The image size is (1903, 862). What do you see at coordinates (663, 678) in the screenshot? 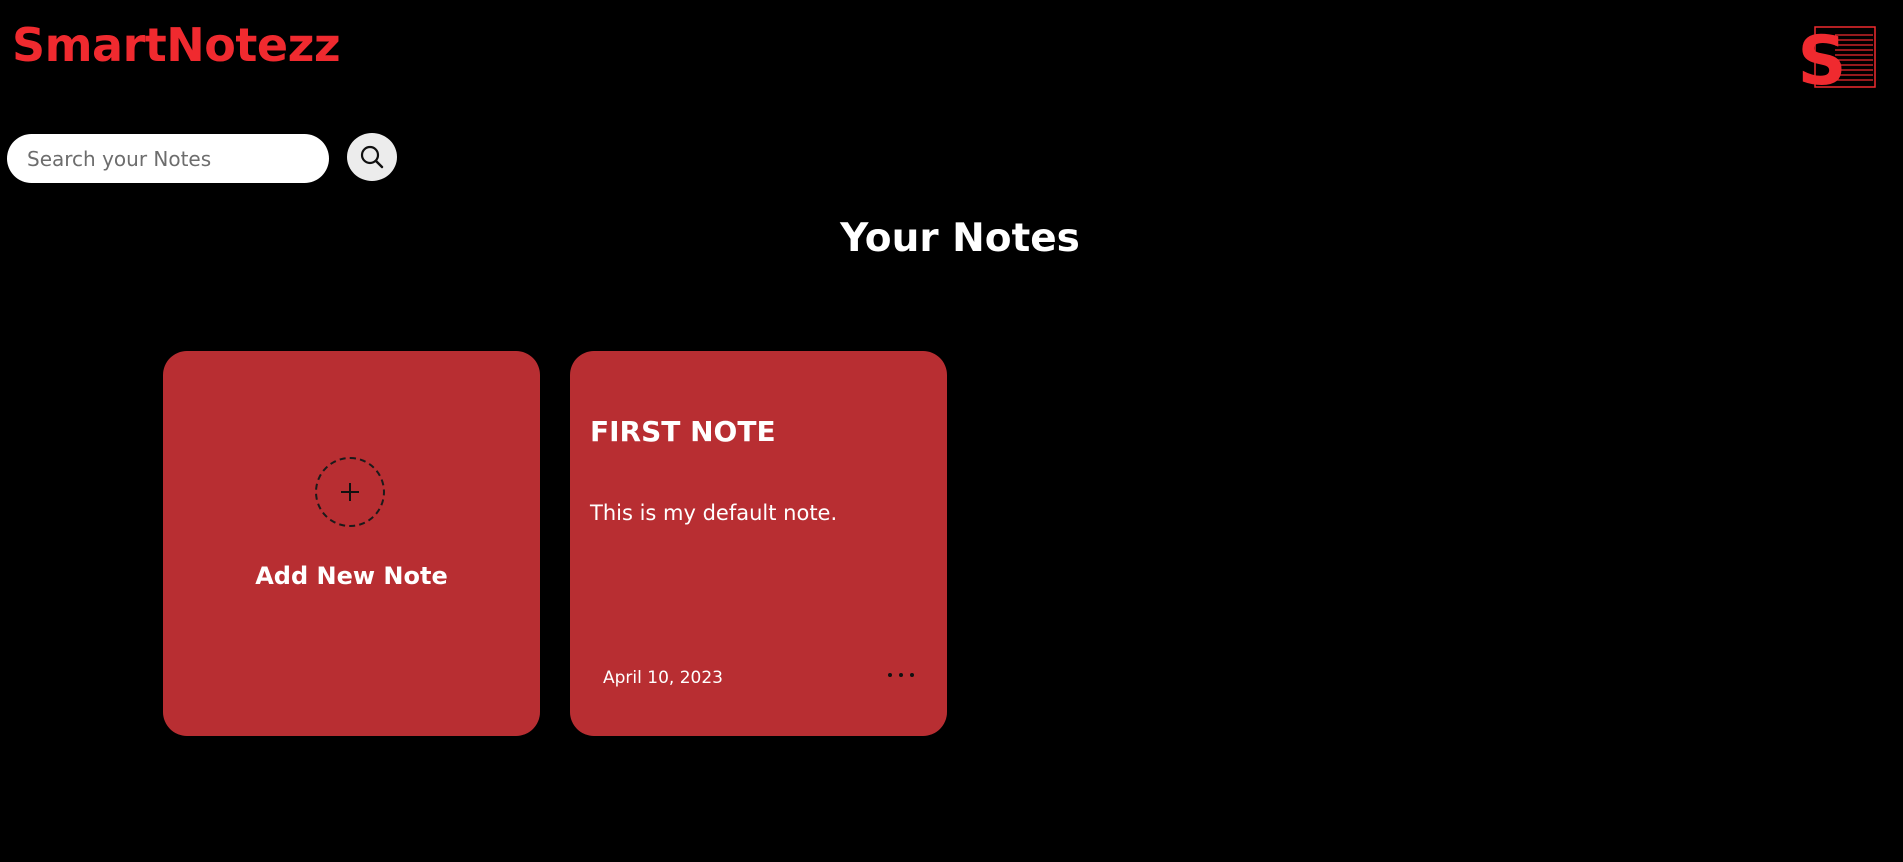
I see `note-date: April 10, 2023` at bounding box center [663, 678].